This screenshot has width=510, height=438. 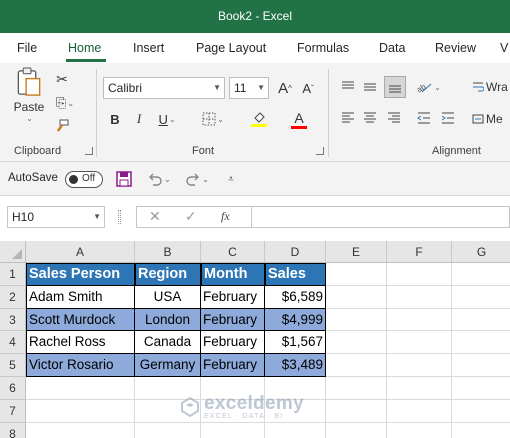 I want to click on column-header-f: F, so click(x=419, y=252).